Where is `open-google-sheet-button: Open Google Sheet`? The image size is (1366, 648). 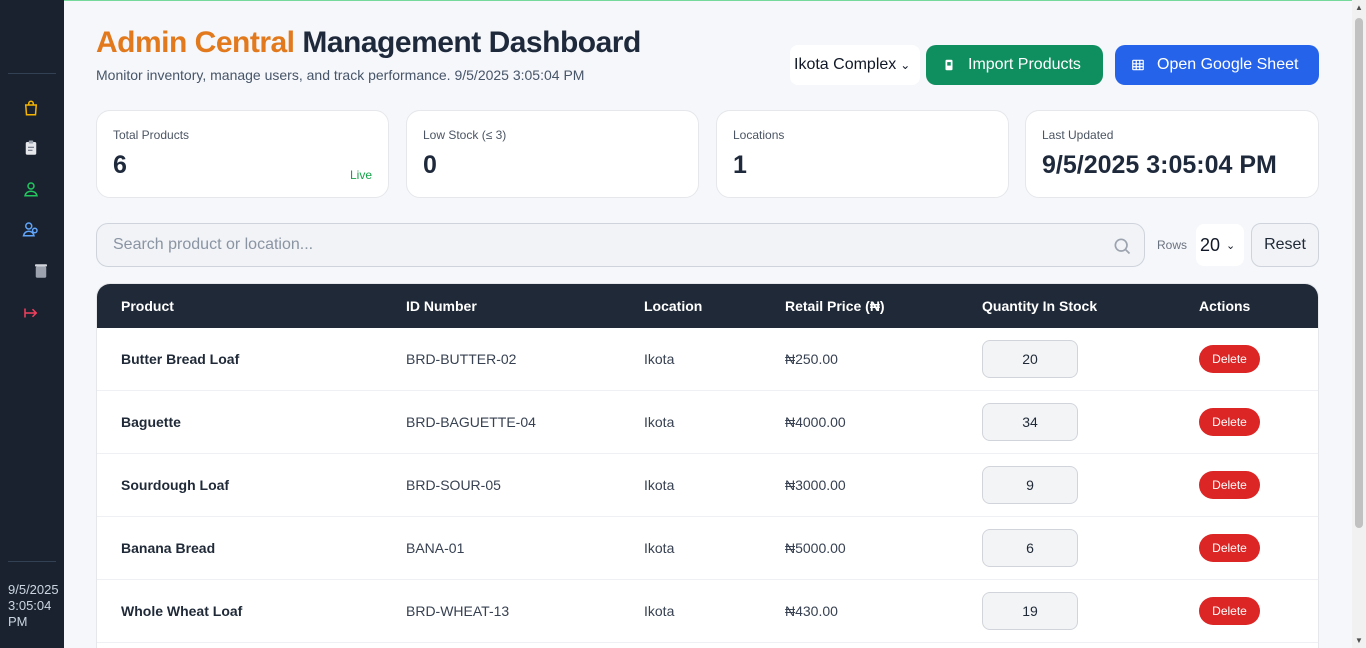
open-google-sheet-button: Open Google Sheet is located at coordinates (1217, 65).